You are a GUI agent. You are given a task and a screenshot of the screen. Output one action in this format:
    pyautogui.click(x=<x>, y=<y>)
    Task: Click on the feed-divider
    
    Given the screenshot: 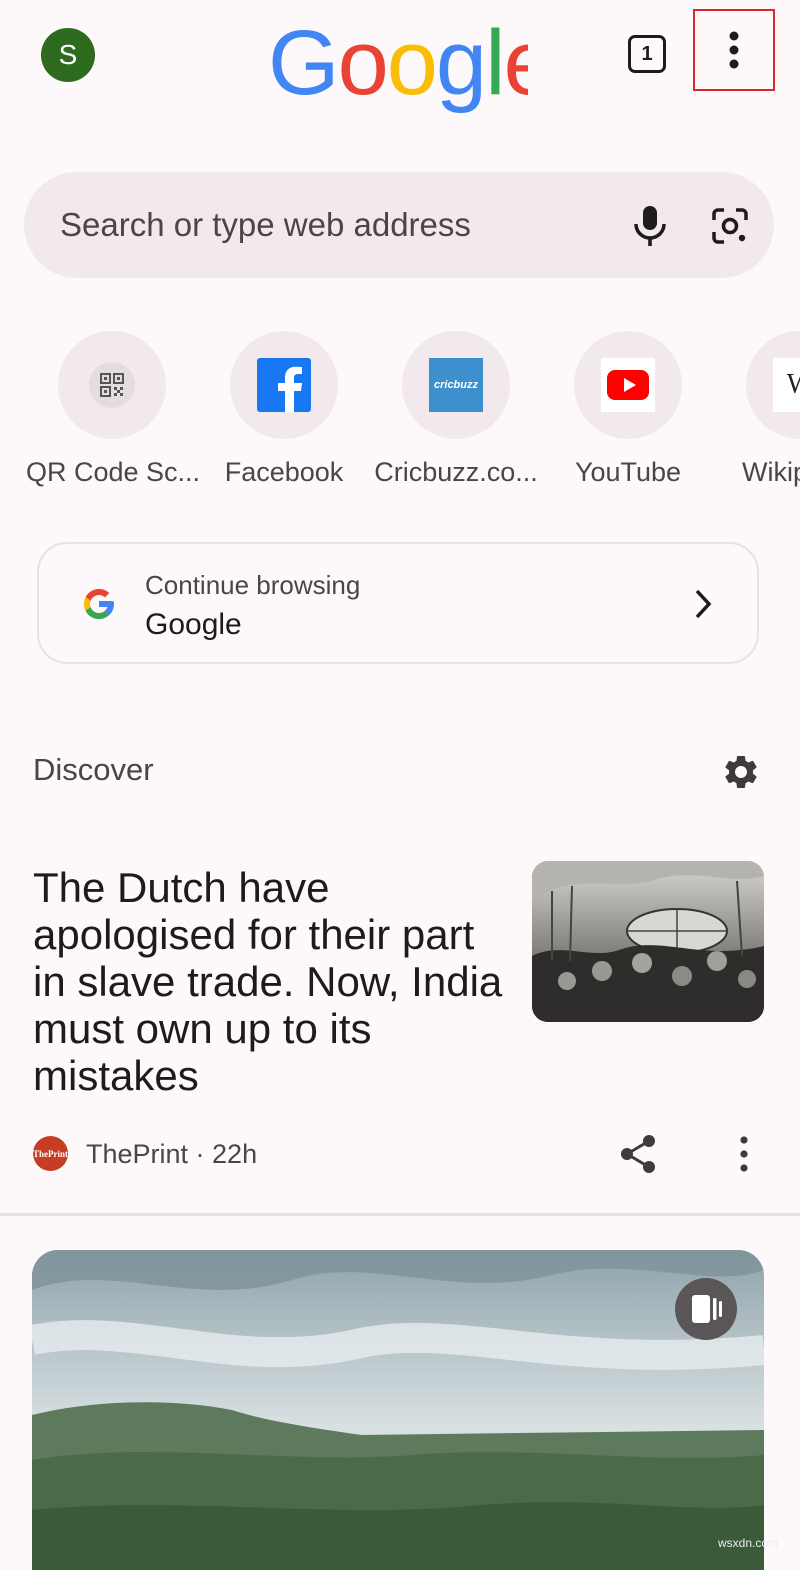 What is the action you would take?
    pyautogui.click(x=400, y=1214)
    